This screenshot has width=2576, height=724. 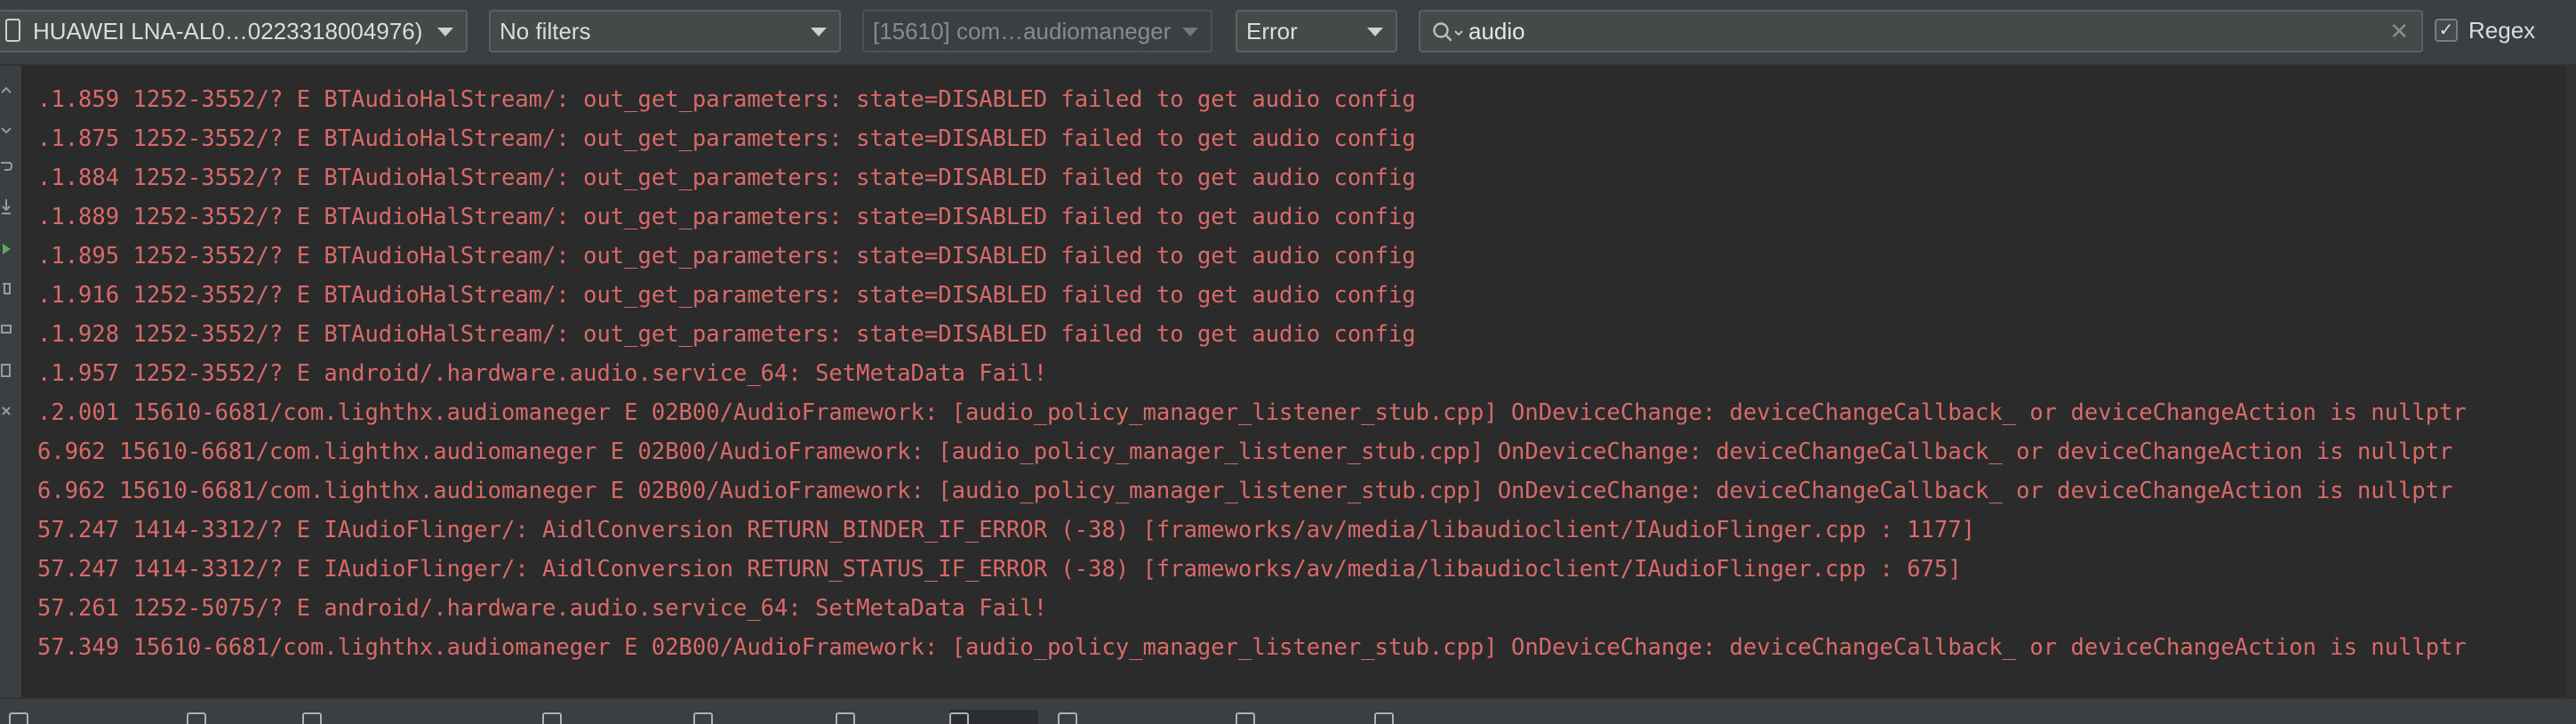 What do you see at coordinates (1496, 31) in the screenshot?
I see `search-value: audio` at bounding box center [1496, 31].